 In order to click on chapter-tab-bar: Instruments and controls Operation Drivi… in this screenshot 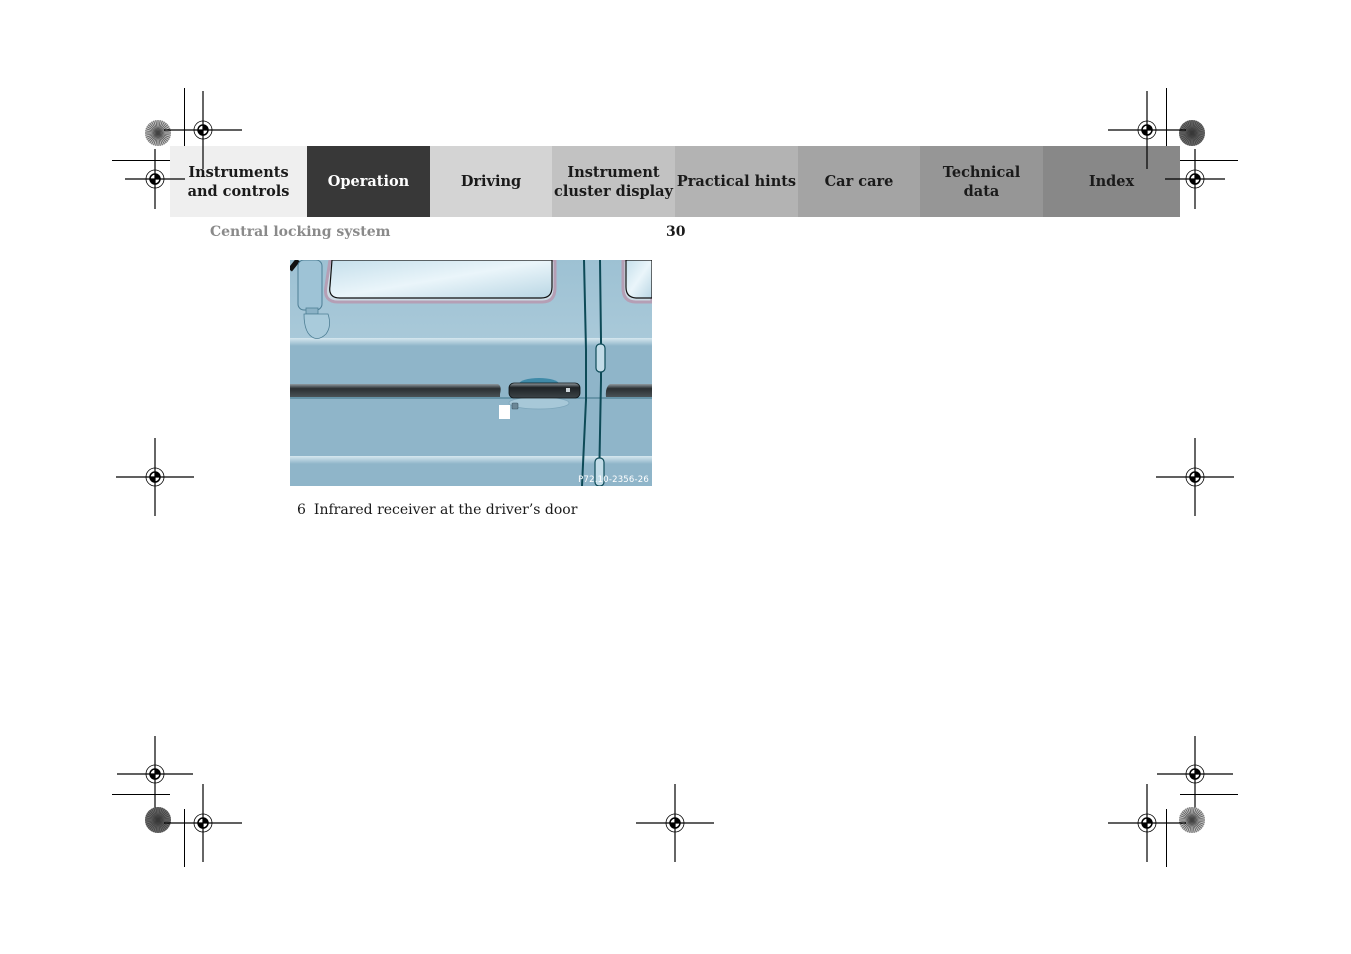, I will do `click(675, 181)`.